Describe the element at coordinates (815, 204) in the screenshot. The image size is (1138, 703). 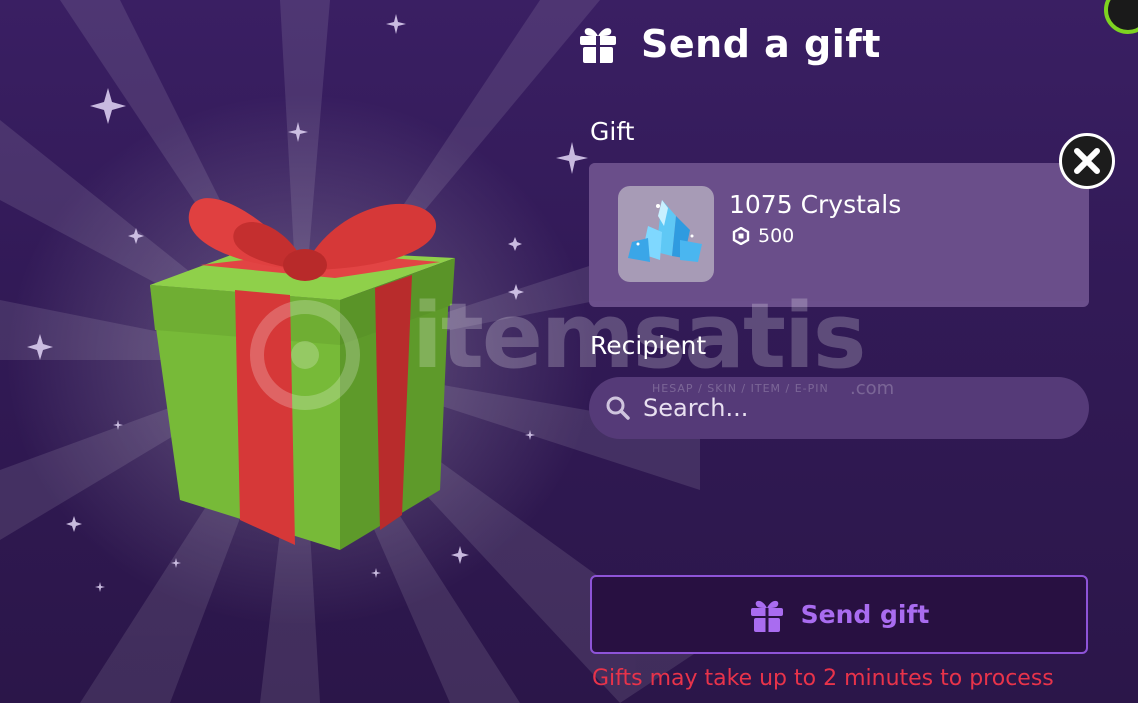
I see `gift-name: 1075 Crystals` at that location.